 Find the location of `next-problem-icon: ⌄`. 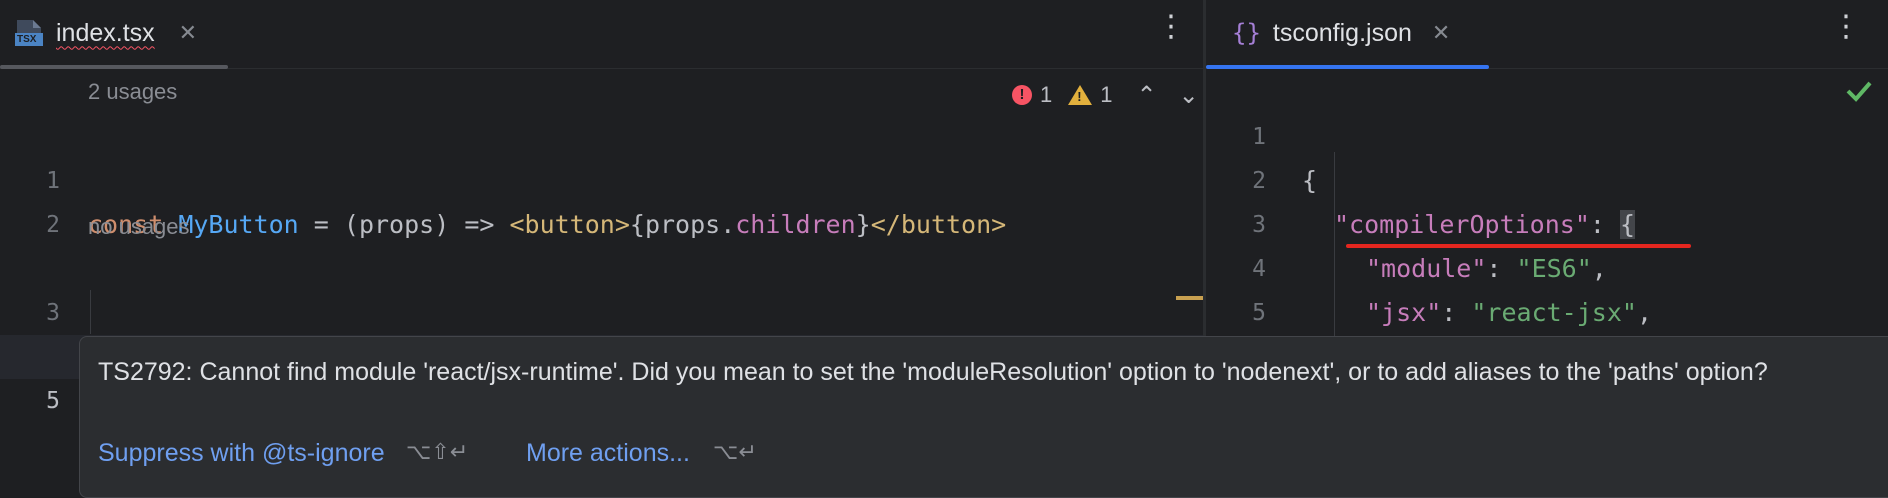

next-problem-icon: ⌄ is located at coordinates (1189, 95).